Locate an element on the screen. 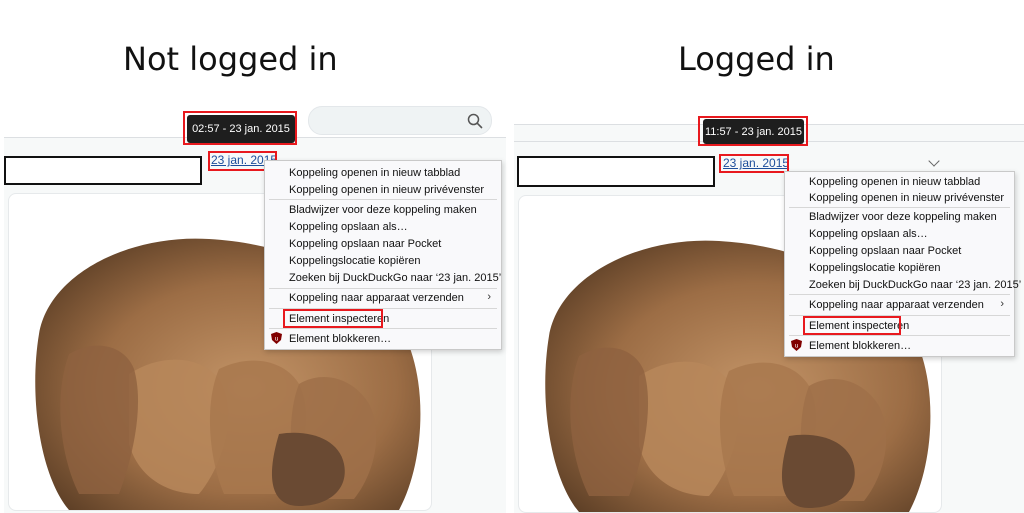  right-redacted-username is located at coordinates (616, 171).